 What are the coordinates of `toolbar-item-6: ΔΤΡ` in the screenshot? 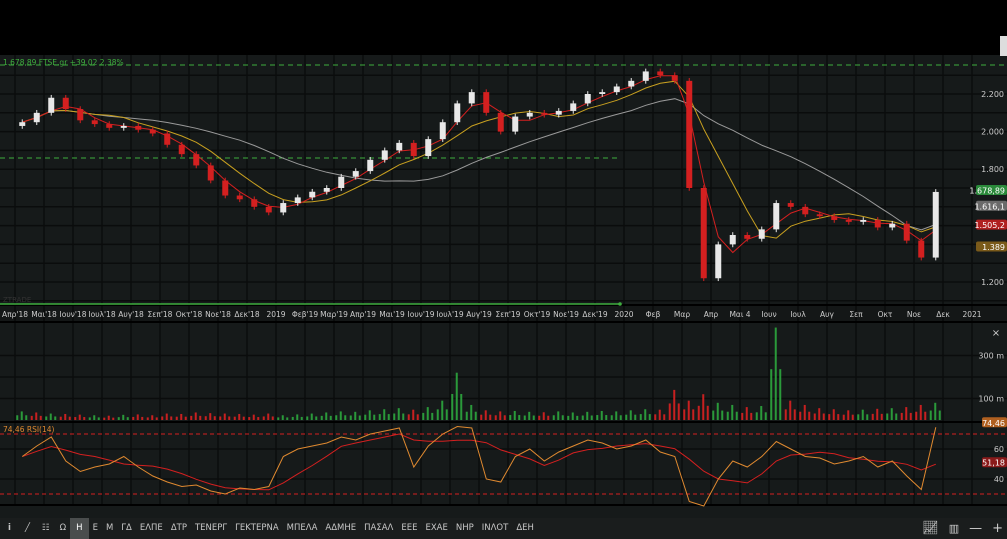 It's located at (179, 528).